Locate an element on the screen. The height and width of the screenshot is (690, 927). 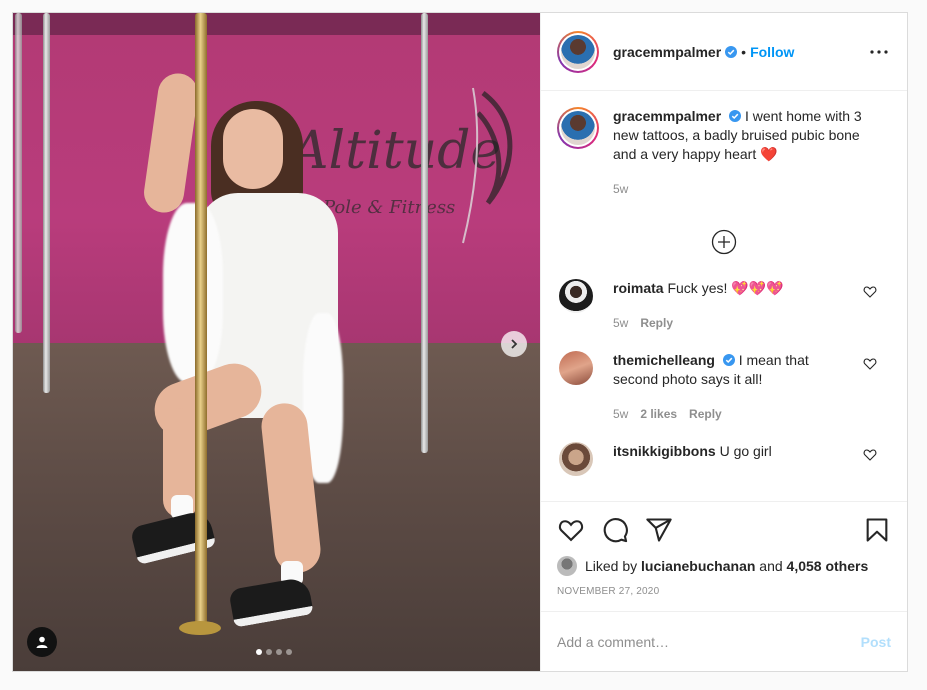
liker-avatar is located at coordinates (567, 566).